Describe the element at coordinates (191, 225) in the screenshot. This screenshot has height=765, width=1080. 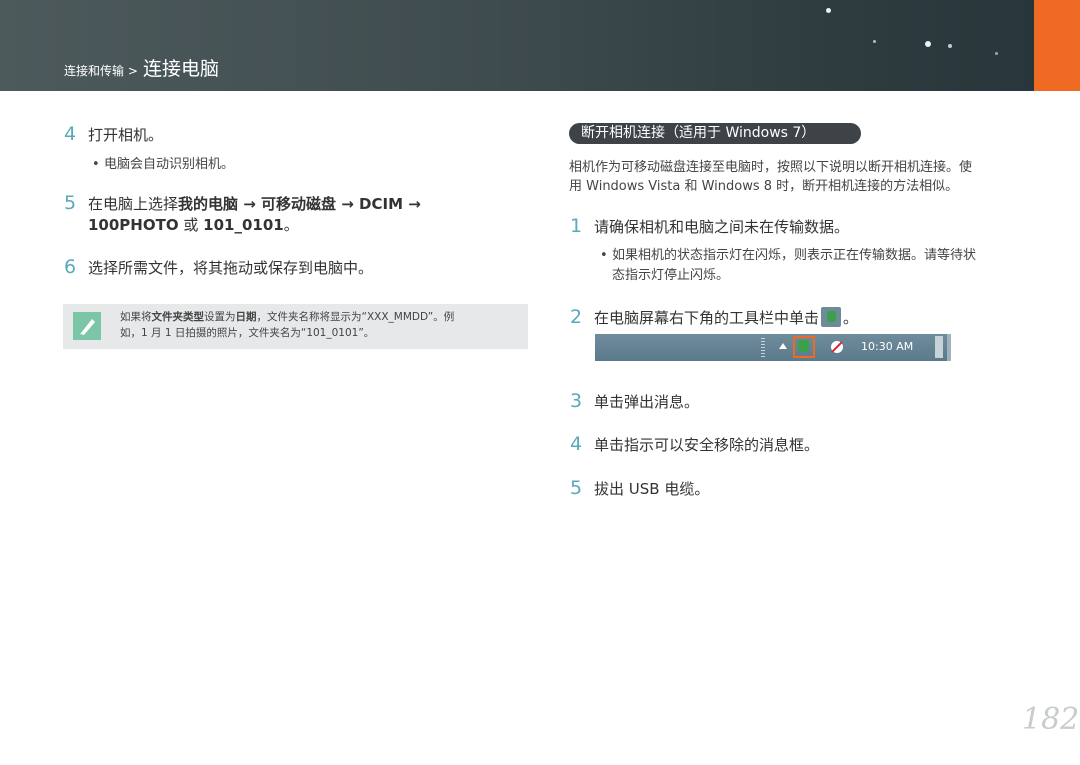
I see `step-text: 或` at that location.